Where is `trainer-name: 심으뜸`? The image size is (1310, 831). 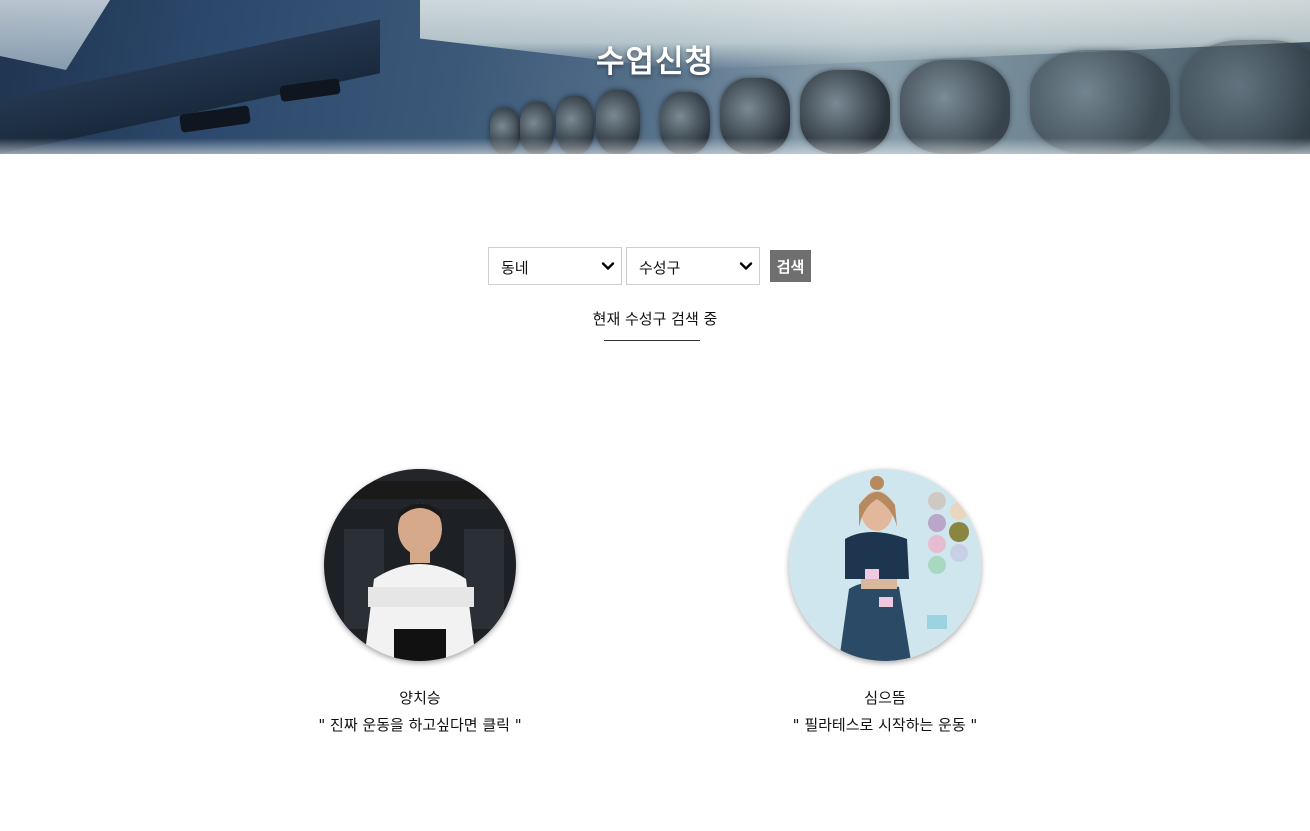
trainer-name: 심으뜸 is located at coordinates (885, 698).